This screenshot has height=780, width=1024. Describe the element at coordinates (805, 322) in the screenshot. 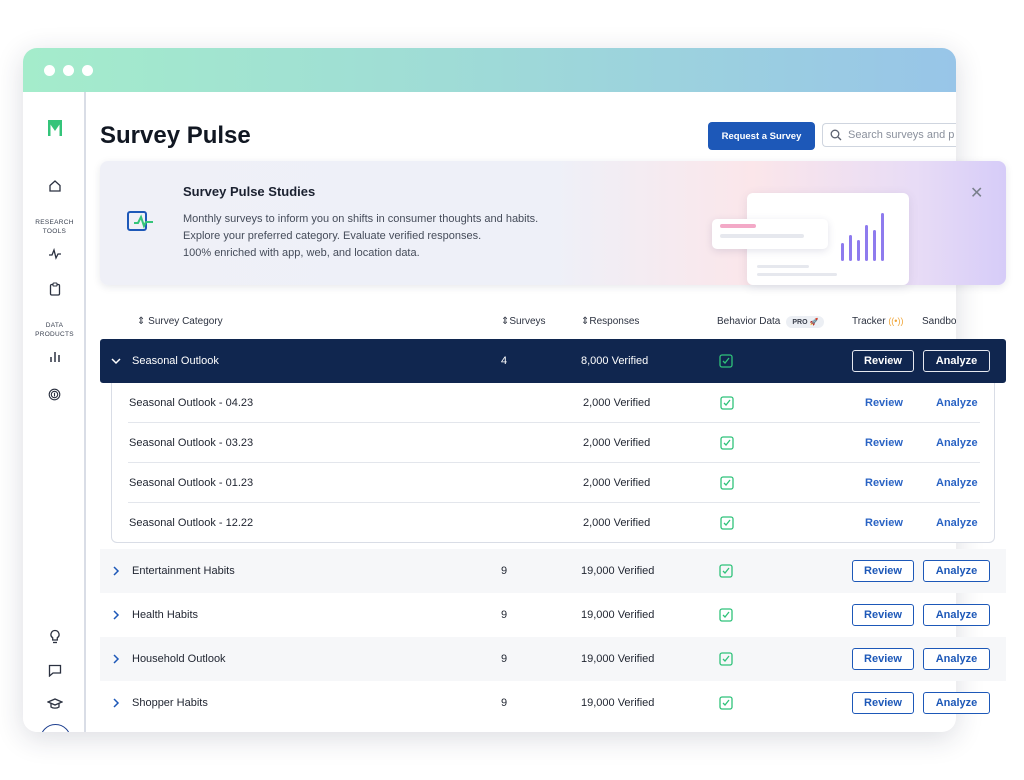

I see `pro-badge: PRO 🚀` at that location.